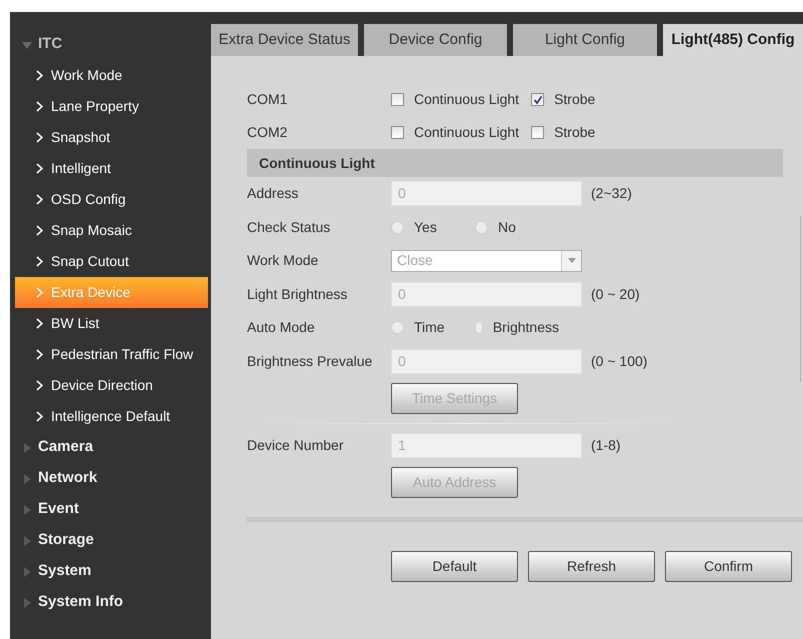 This screenshot has width=803, height=639. I want to click on range-hint: (1-8), so click(606, 446).